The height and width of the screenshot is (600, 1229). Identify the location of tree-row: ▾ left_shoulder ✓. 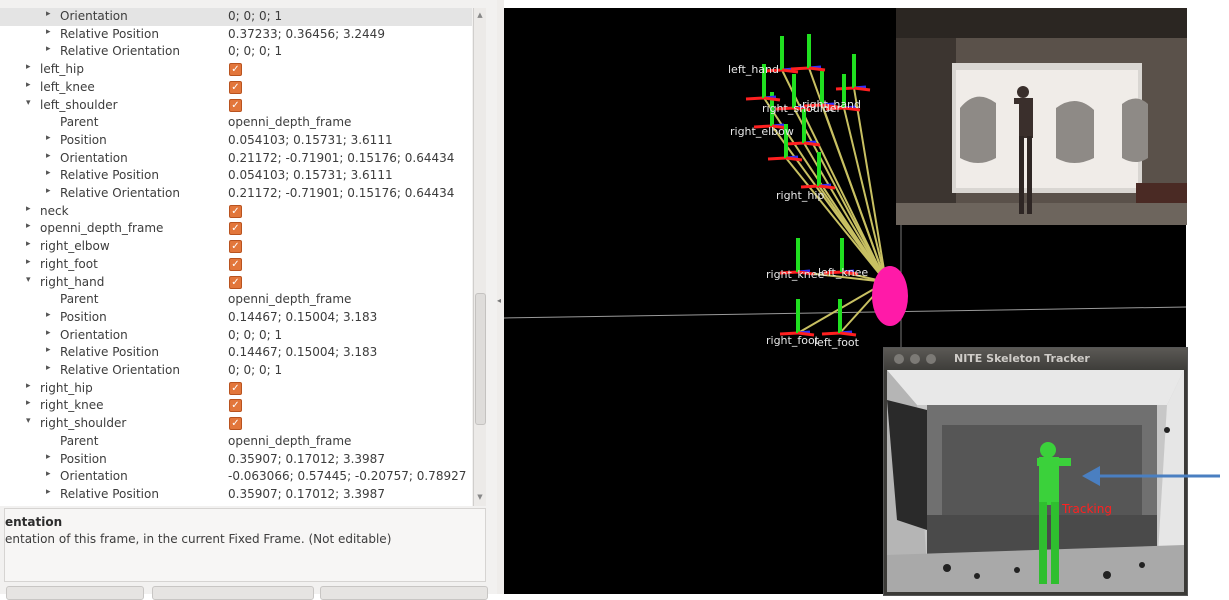
(236, 106).